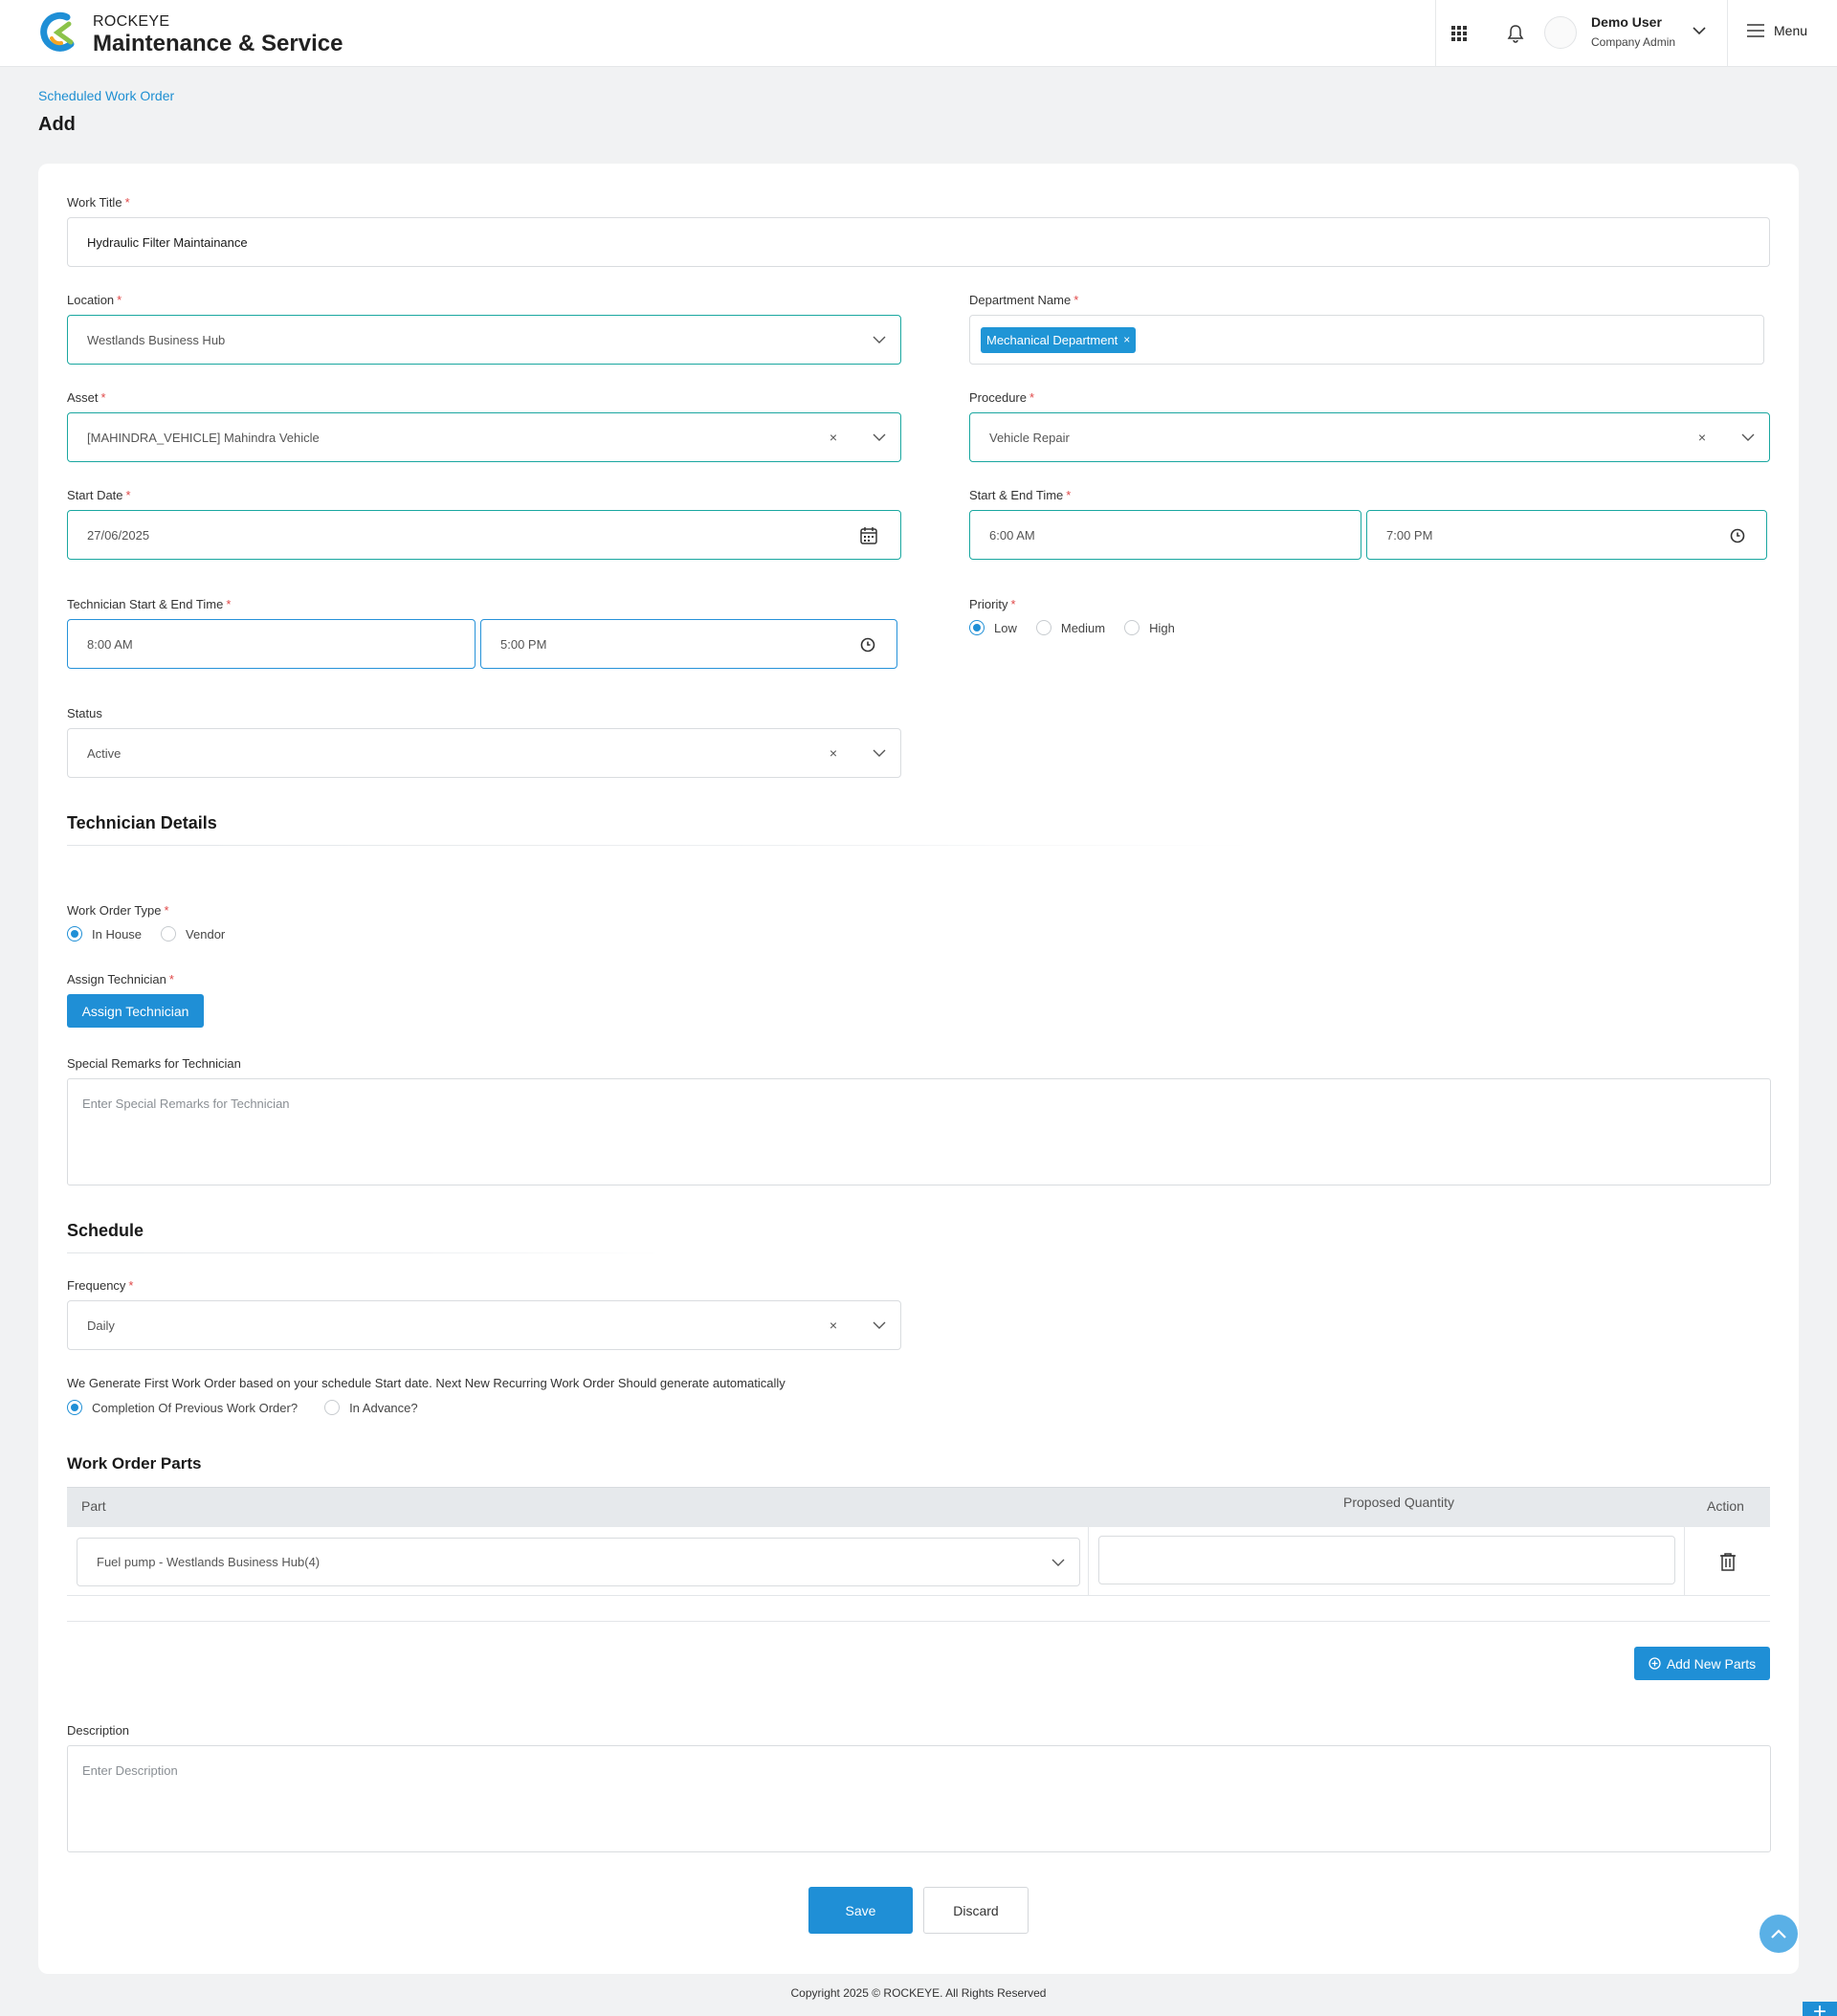  I want to click on generation-option-completion: Completion Of Previous Work Order?, so click(182, 1407).